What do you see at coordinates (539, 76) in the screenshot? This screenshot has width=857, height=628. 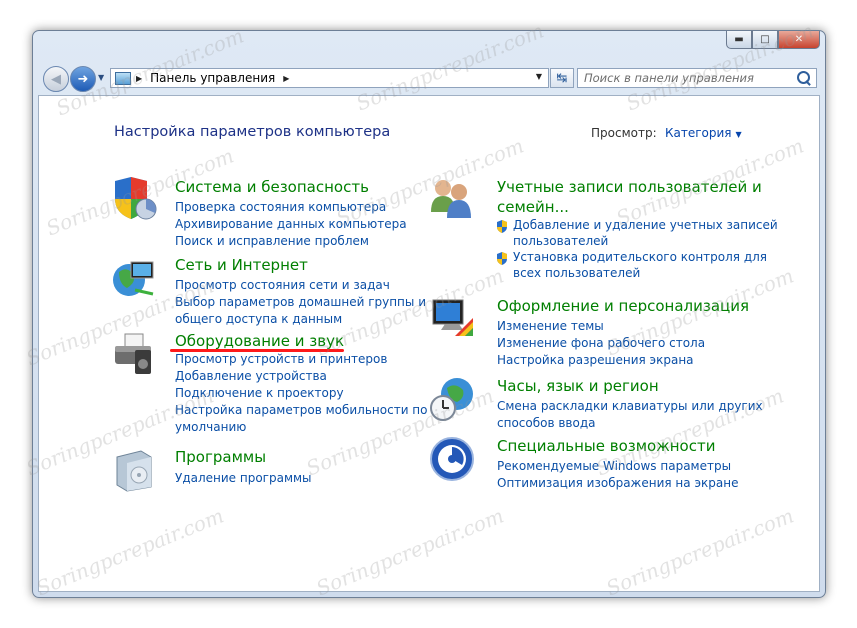 I see `address-dropdown-chevron-icon: ▼` at bounding box center [539, 76].